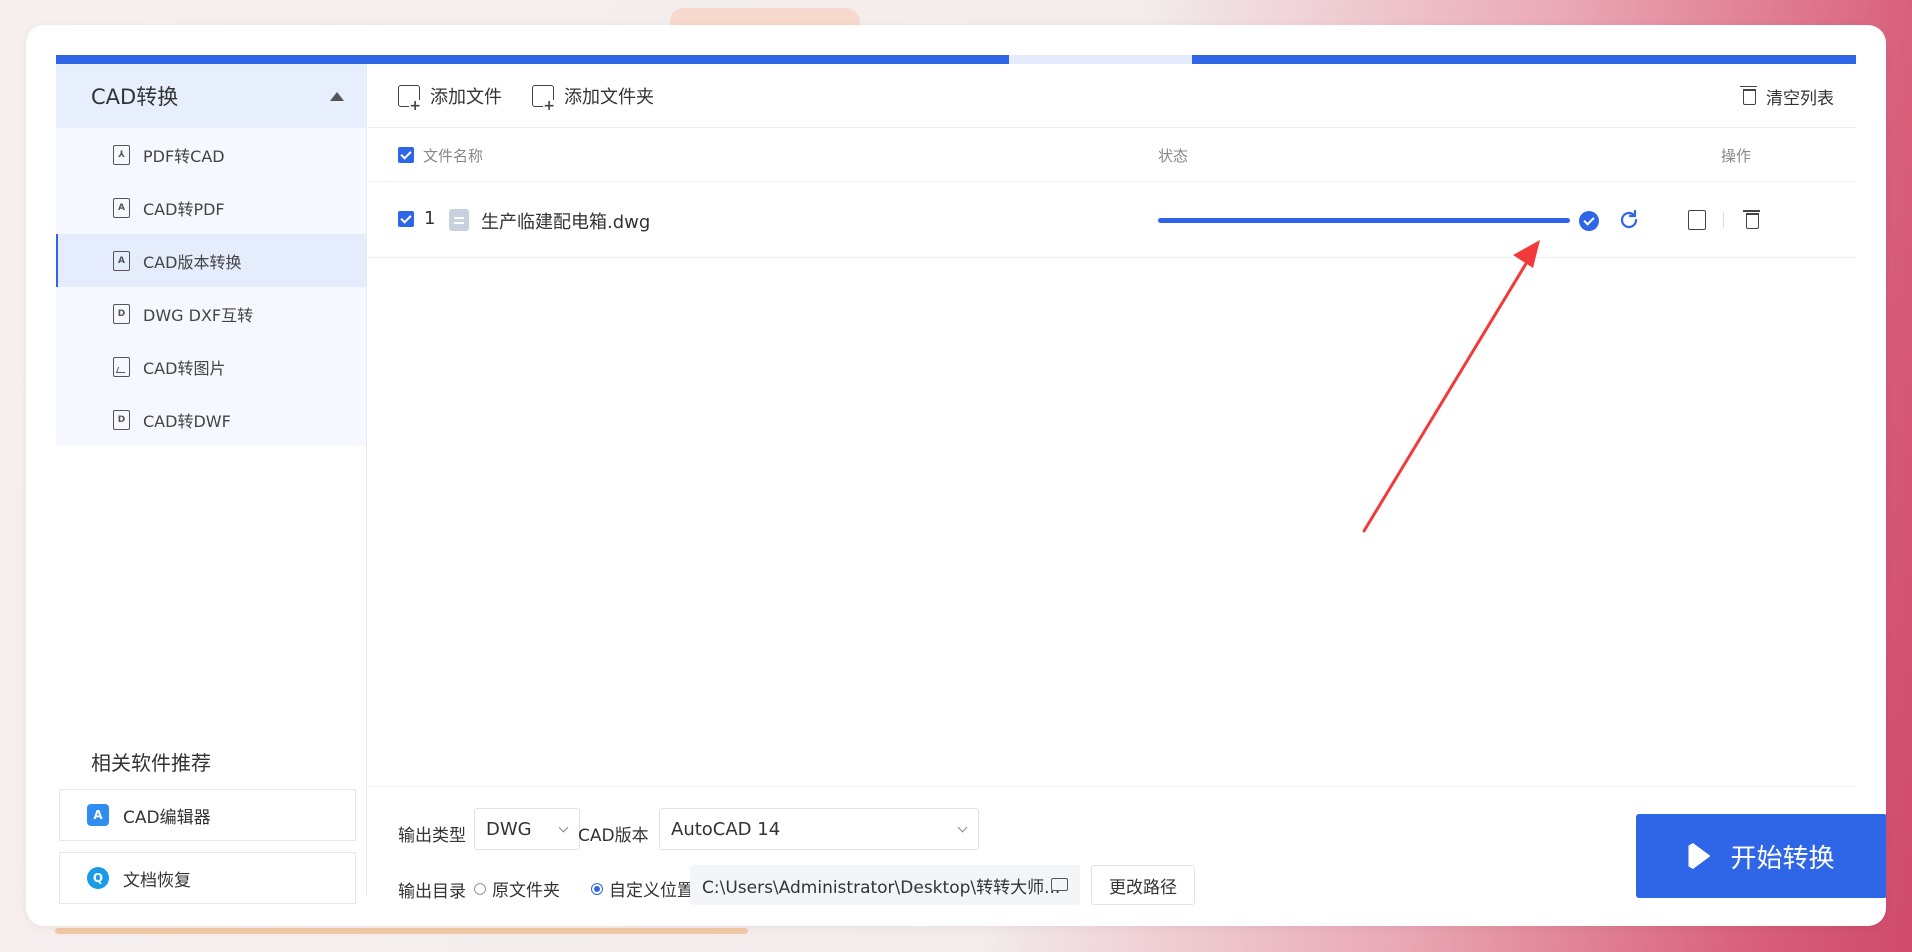 This screenshot has height=952, width=1912. Describe the element at coordinates (184, 209) in the screenshot. I see `sidebar-item-label: CAD转PDF` at that location.